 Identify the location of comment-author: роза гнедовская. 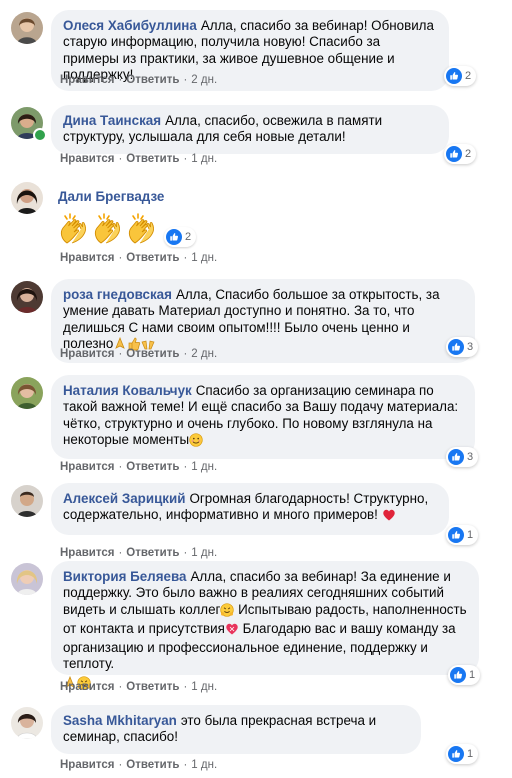
(117, 294).